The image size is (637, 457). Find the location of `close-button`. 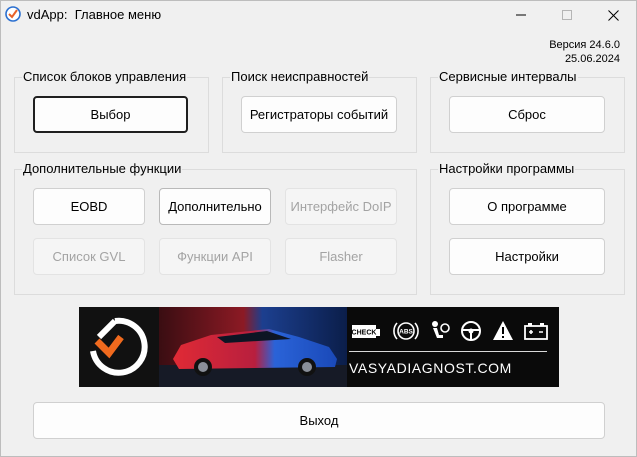

close-button is located at coordinates (613, 15).